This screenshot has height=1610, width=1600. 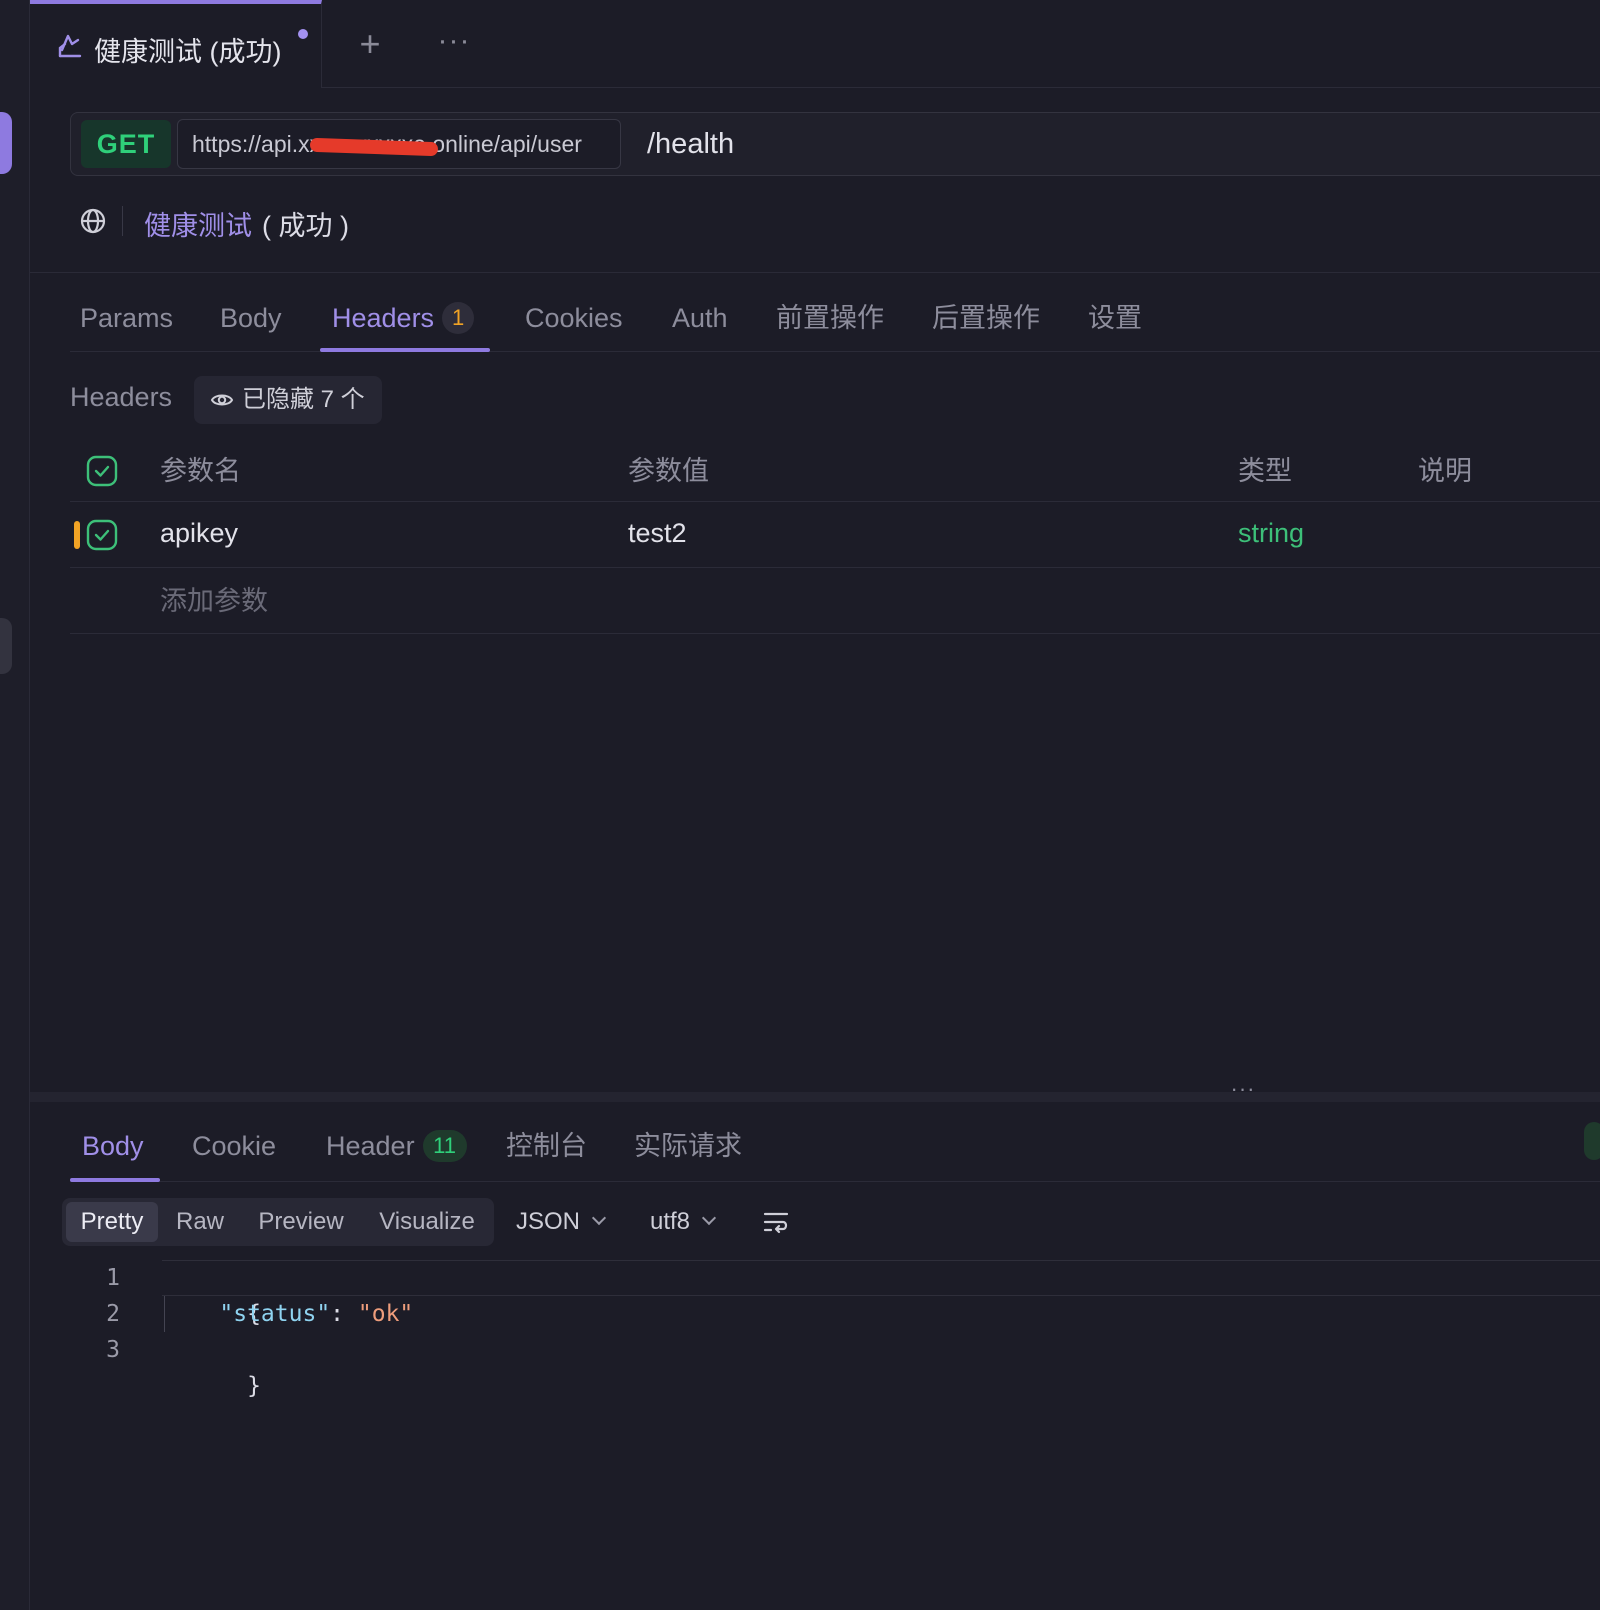 What do you see at coordinates (657, 533) in the screenshot?
I see `param-value-input: test2` at bounding box center [657, 533].